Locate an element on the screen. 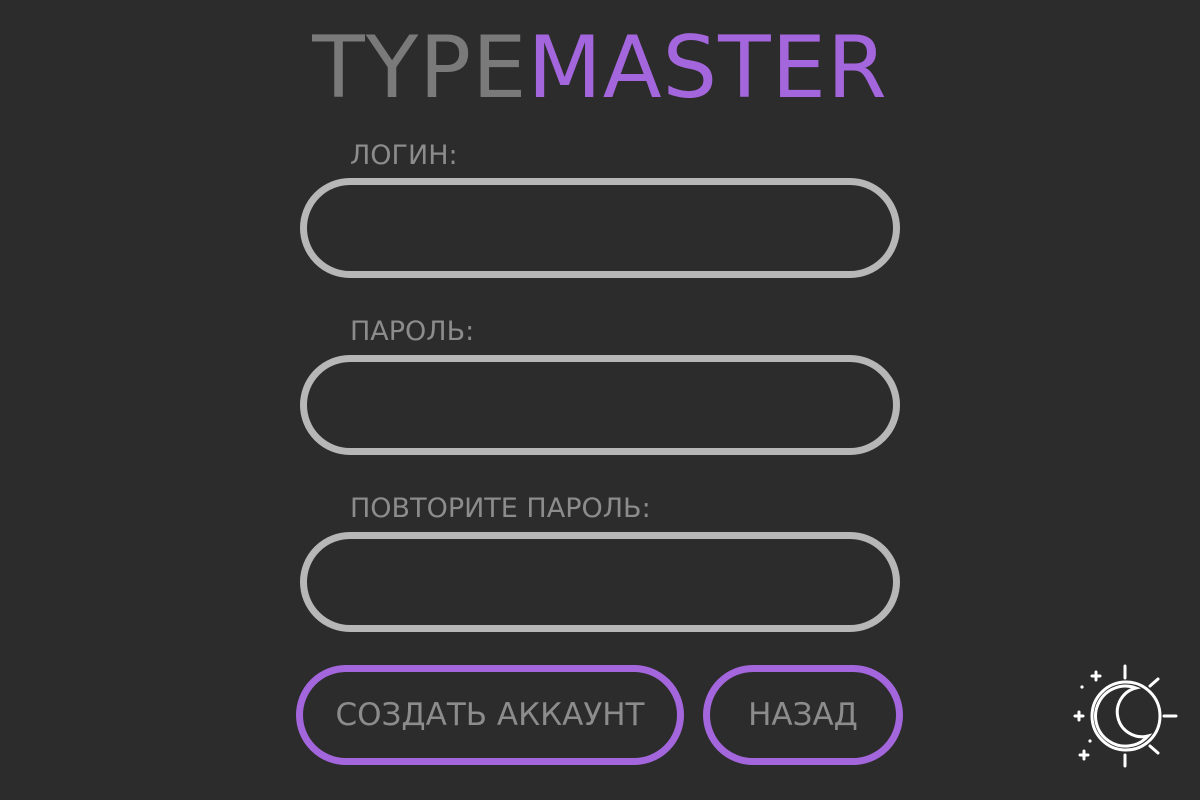 This screenshot has width=1200, height=800. app-logo: TYPEMASTER is located at coordinates (600, 68).